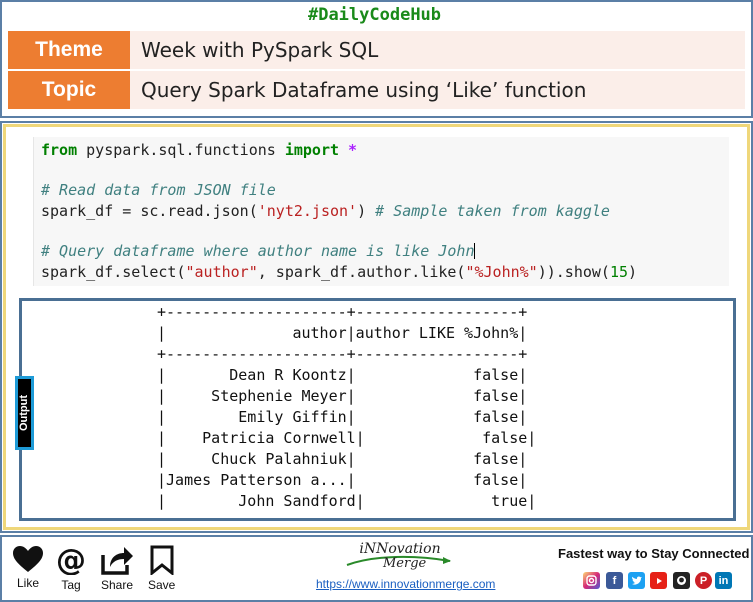  What do you see at coordinates (347, 438) in the screenshot?
I see `table-row: | Patricia Cornwell| false|` at bounding box center [347, 438].